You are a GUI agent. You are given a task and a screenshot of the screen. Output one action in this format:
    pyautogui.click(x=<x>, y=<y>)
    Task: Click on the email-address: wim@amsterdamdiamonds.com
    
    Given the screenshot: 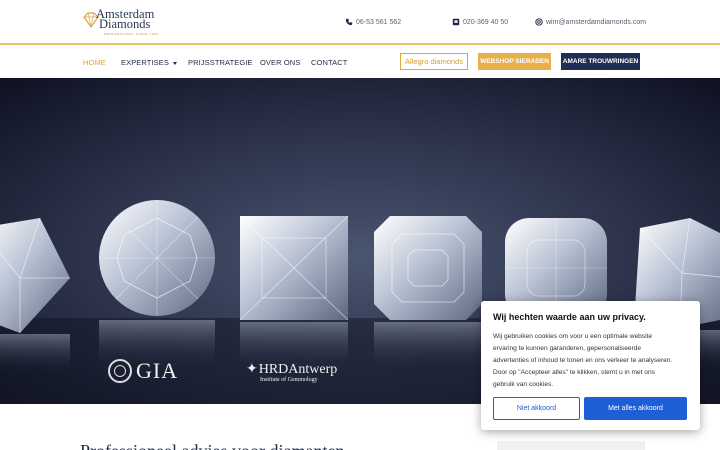 What is the action you would take?
    pyautogui.click(x=596, y=22)
    